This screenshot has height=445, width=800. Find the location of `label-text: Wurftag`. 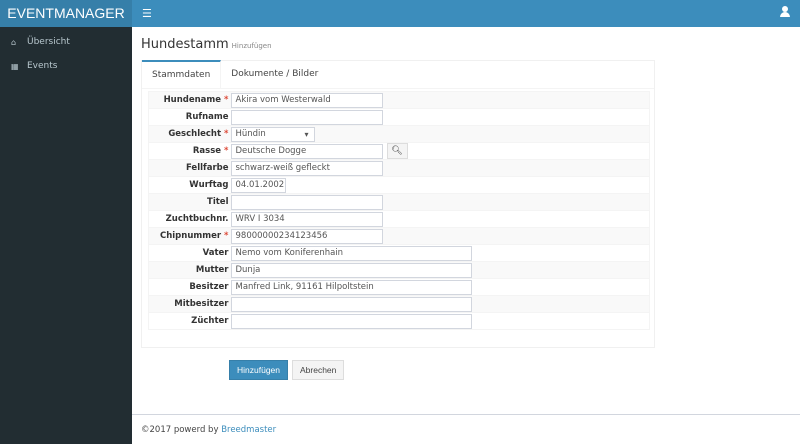

label-text: Wurftag is located at coordinates (209, 185).